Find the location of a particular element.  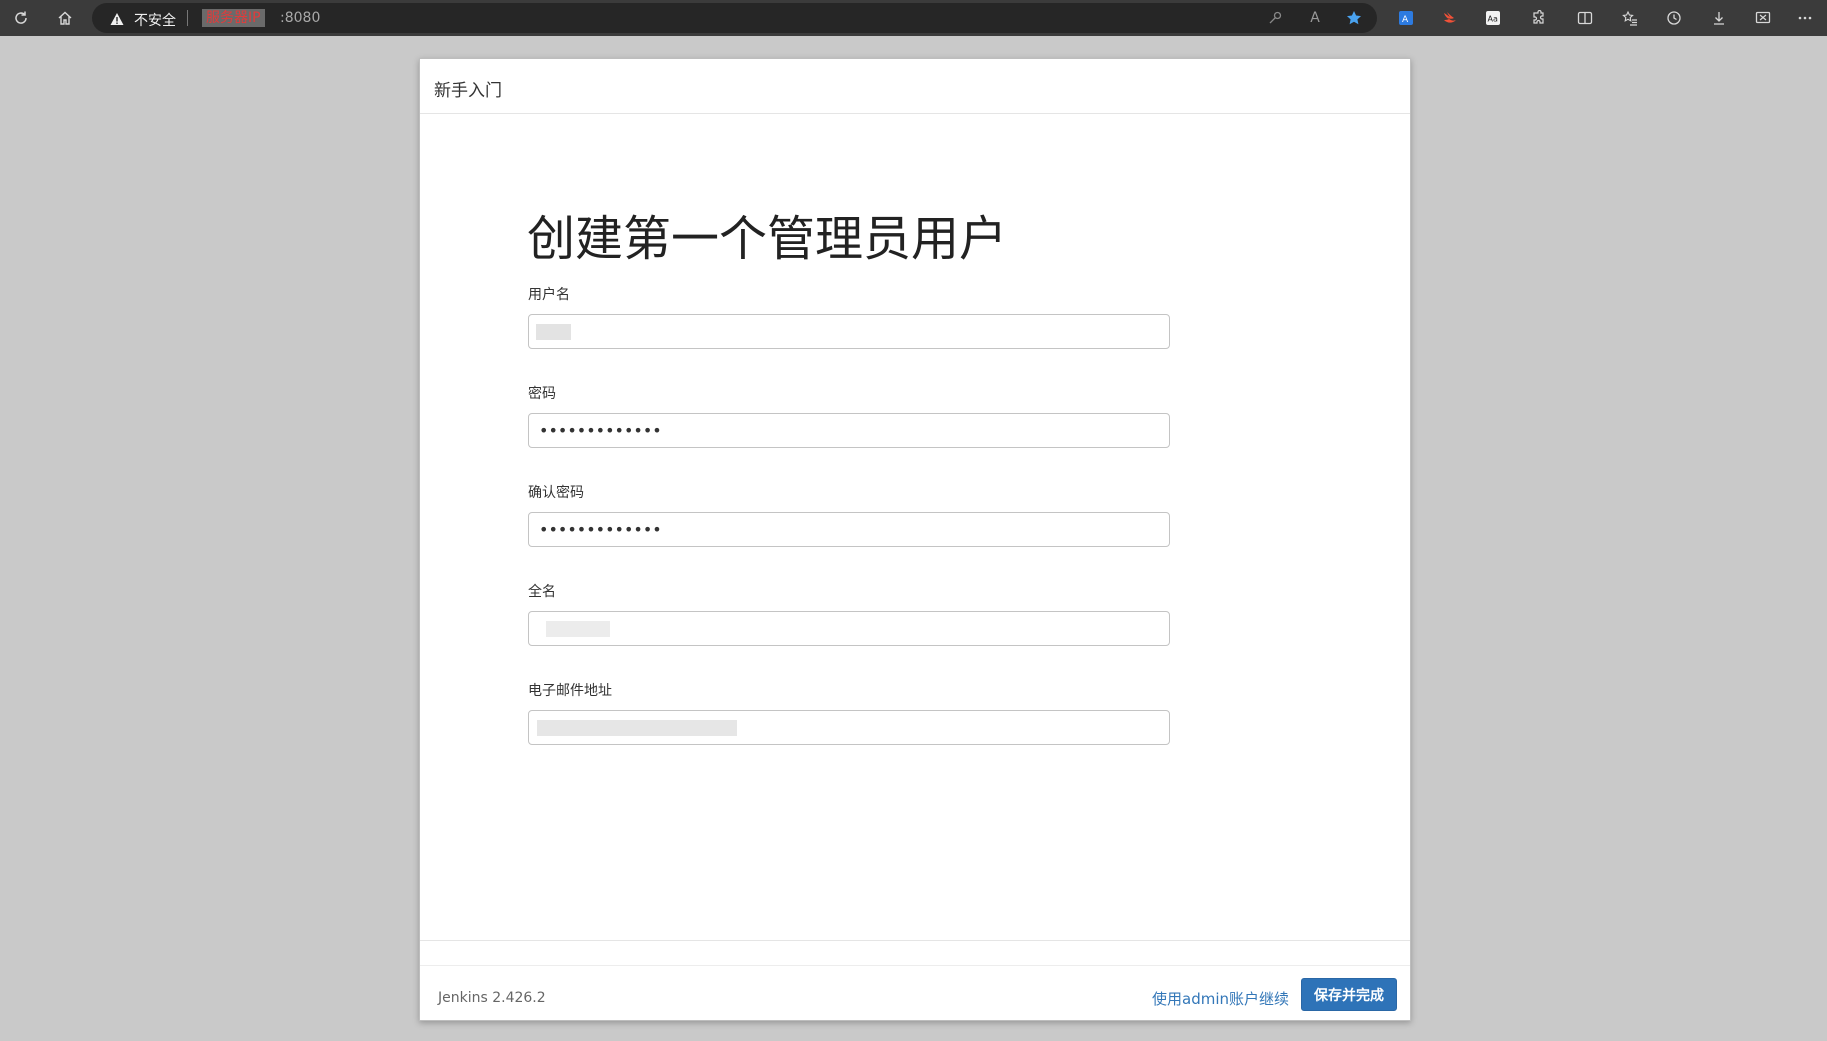

email-label: 电子邮件地址 is located at coordinates (570, 691).